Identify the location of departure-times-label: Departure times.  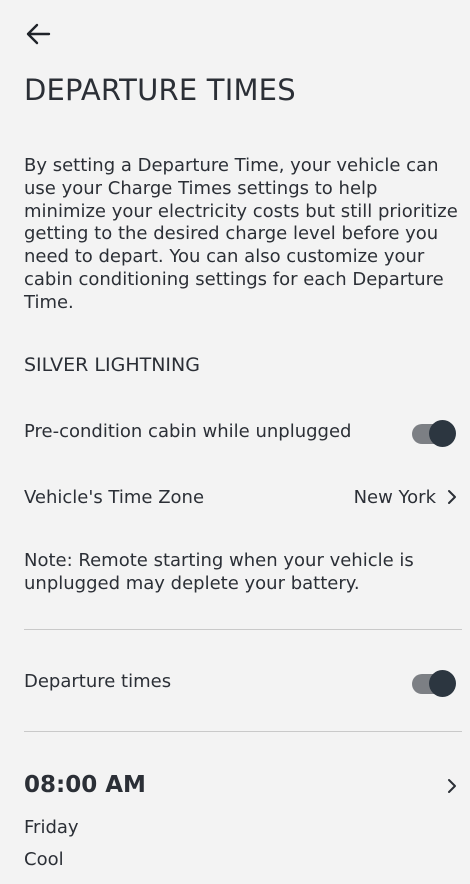
(98, 681).